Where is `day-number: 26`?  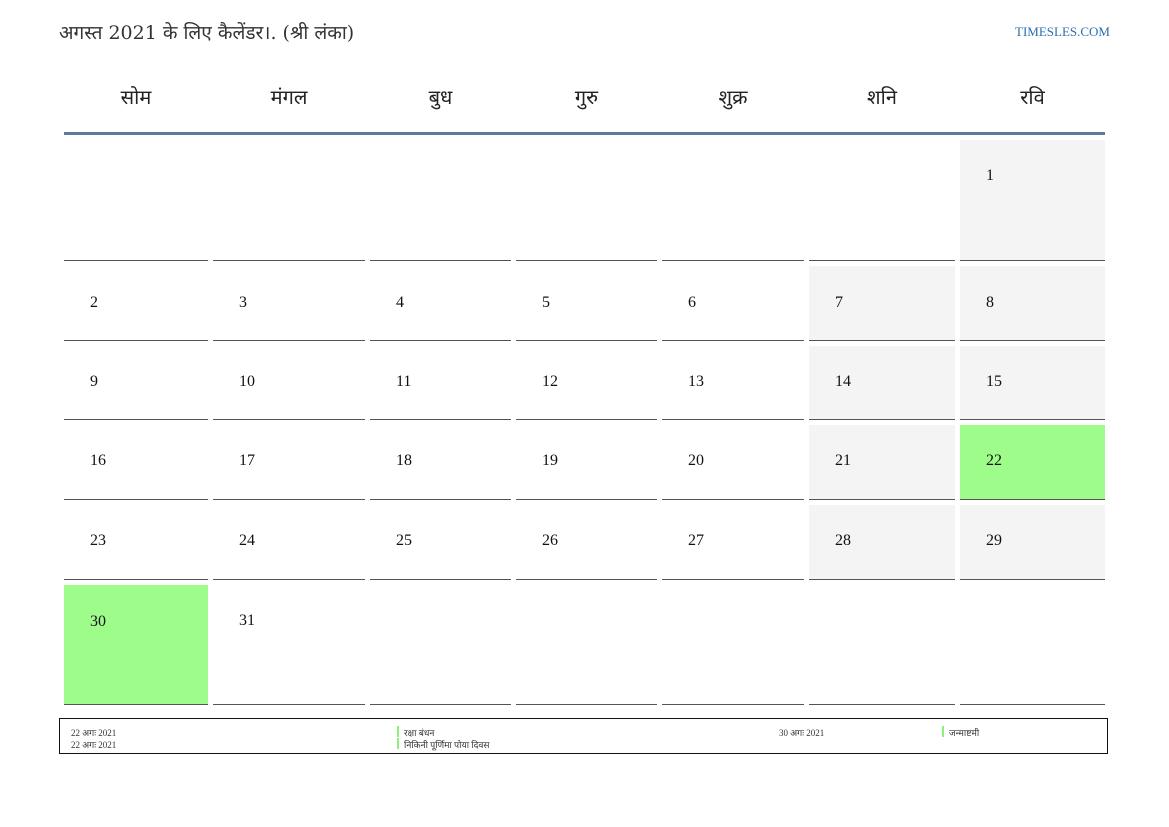
day-number: 26 is located at coordinates (550, 540).